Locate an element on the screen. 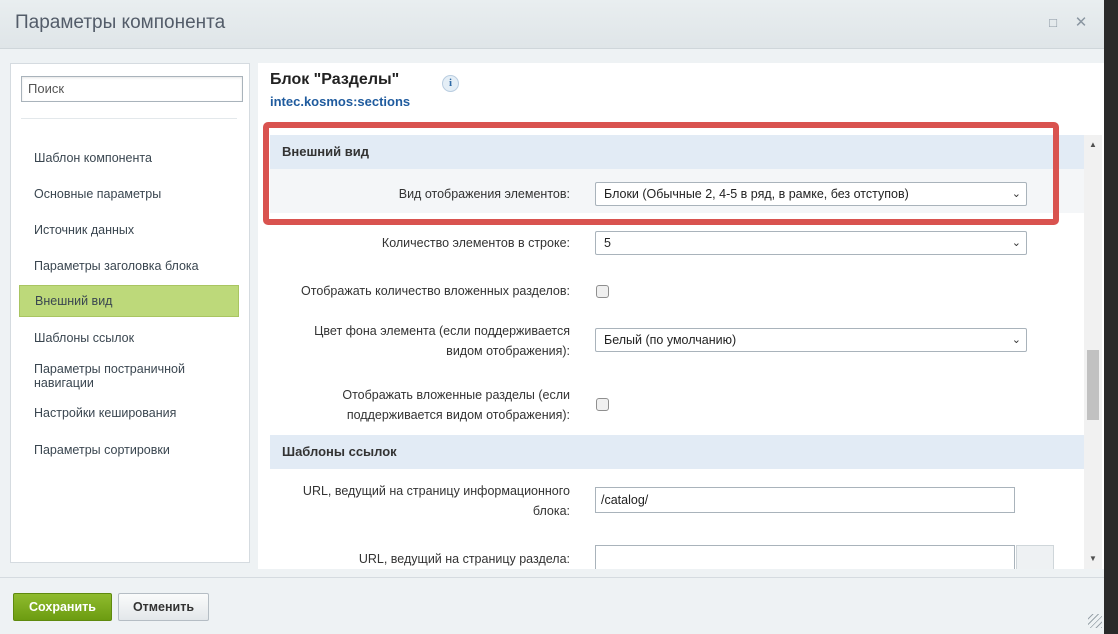 This screenshot has width=1118, height=634. bg-color-label-line2: видом отображения): is located at coordinates (508, 351).